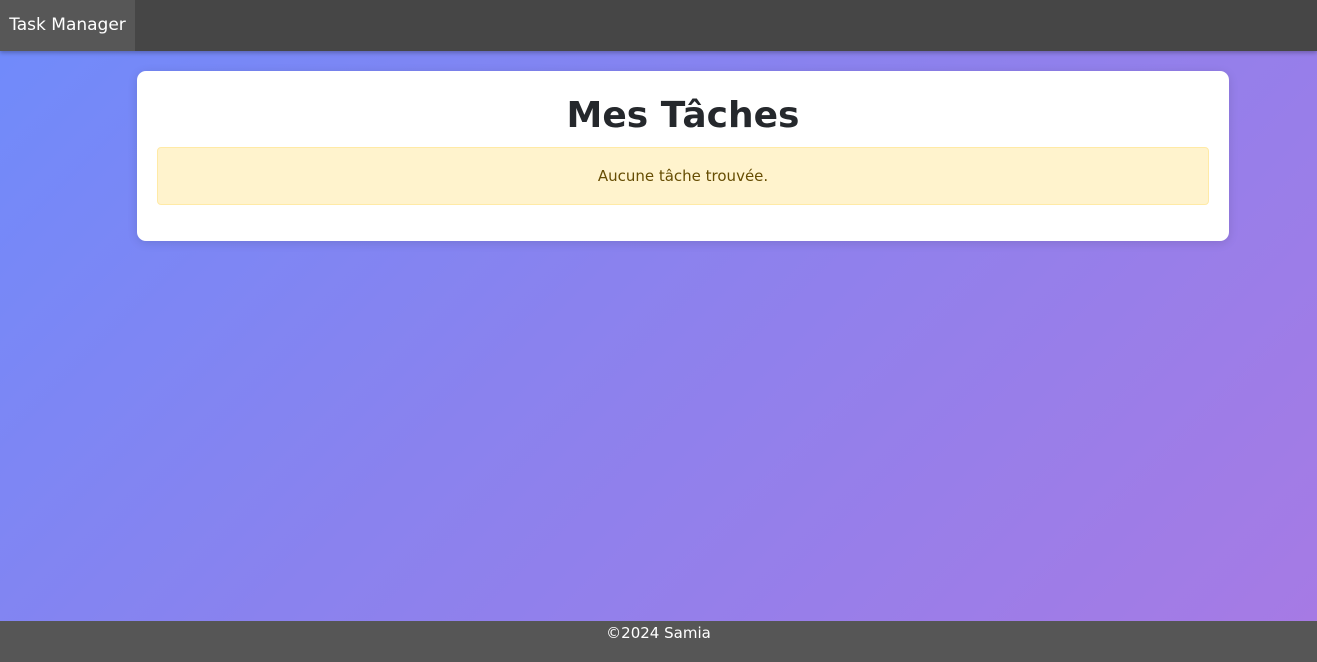  Describe the element at coordinates (683, 115) in the screenshot. I see `page-title: Mes Tâches` at that location.